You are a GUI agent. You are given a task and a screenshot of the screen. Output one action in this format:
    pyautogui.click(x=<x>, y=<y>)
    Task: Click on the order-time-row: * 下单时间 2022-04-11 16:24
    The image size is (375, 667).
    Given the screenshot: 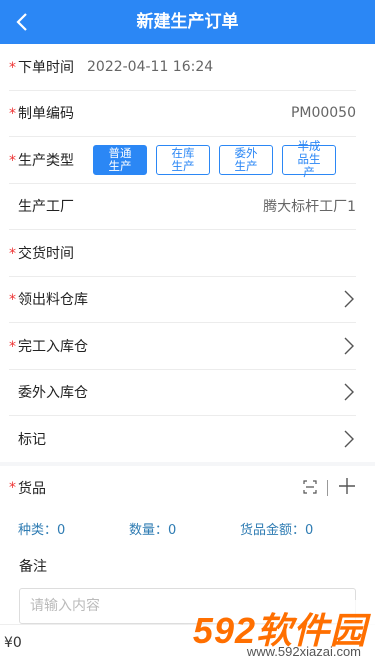 What is the action you would take?
    pyautogui.click(x=182, y=67)
    